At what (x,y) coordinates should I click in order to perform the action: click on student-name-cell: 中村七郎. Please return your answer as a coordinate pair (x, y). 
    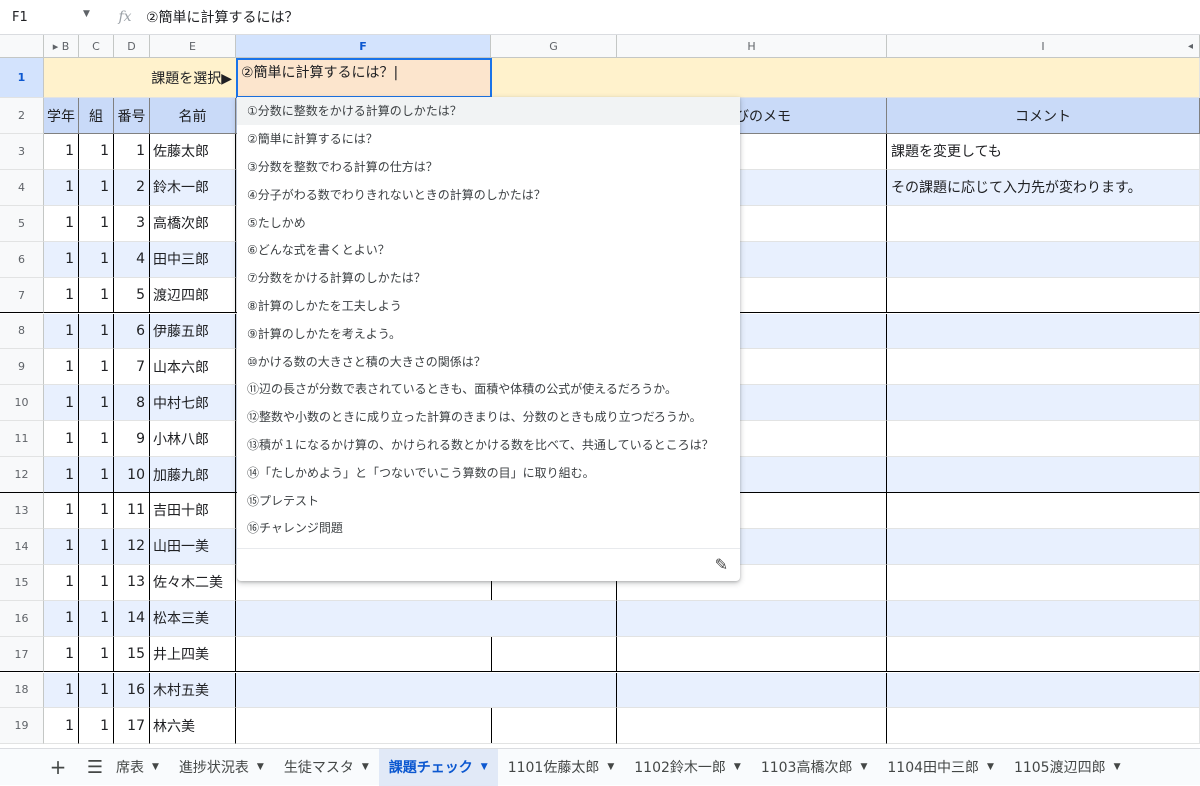
    Looking at the image, I should click on (193, 403).